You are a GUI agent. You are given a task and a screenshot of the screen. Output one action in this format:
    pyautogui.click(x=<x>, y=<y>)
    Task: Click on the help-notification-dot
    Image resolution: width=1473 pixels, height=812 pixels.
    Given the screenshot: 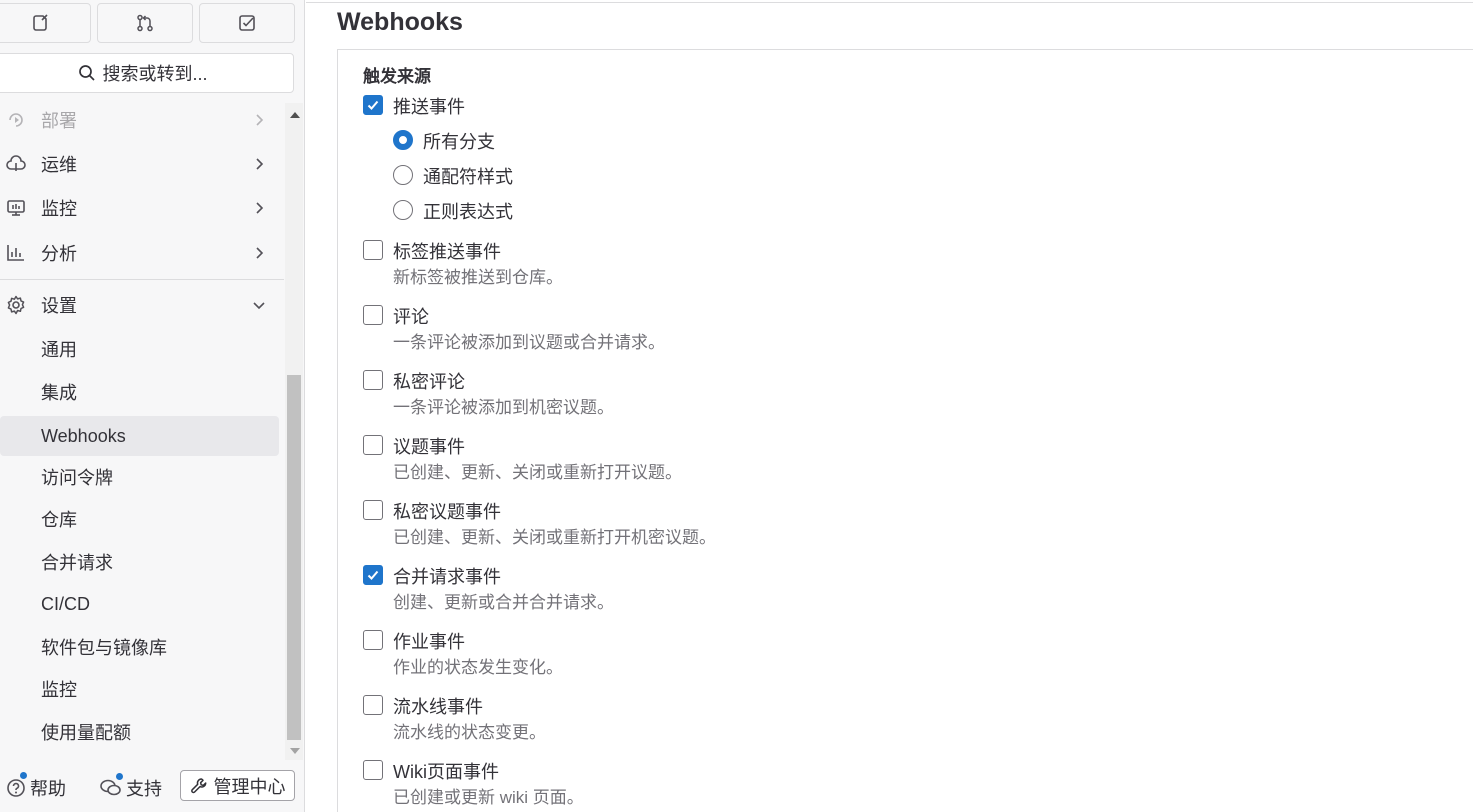 What is the action you would take?
    pyautogui.click(x=23, y=775)
    